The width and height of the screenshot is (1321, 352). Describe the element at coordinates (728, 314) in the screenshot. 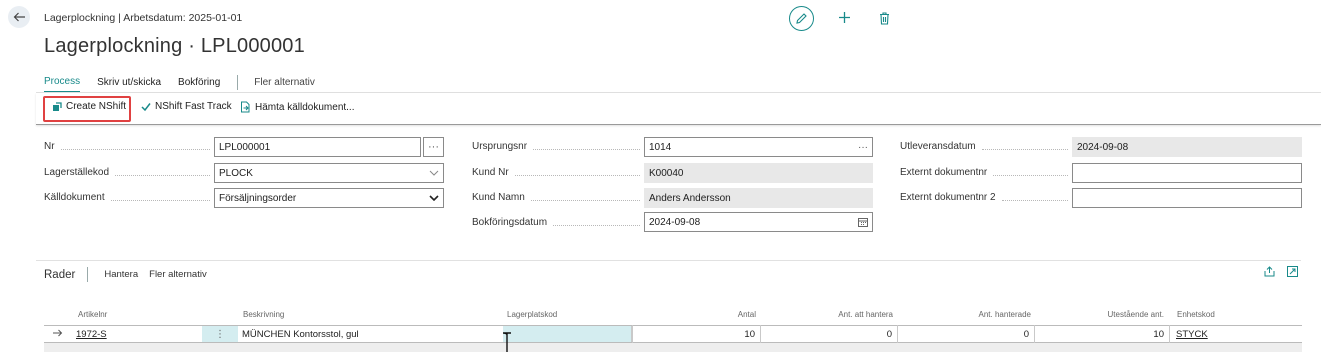

I see `col-header-antal: Antal` at that location.